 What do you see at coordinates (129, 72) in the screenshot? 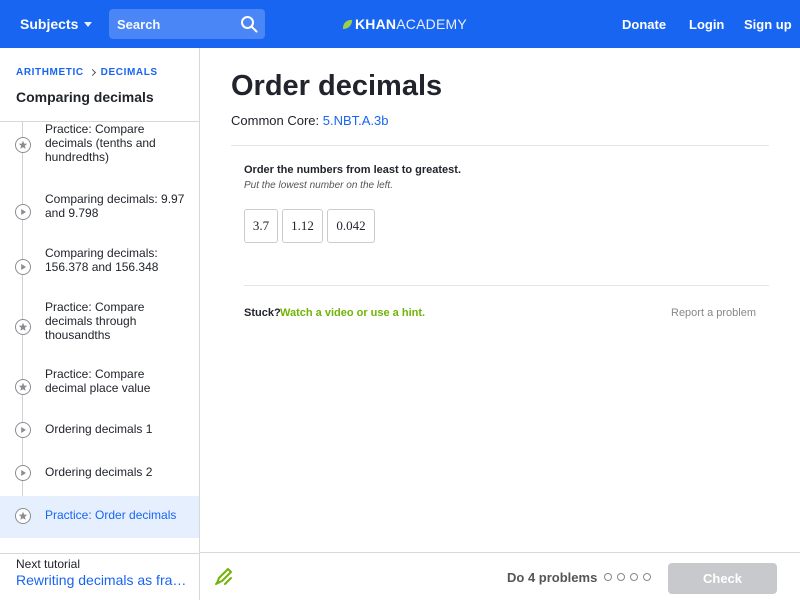
I see `breadcrumb-decimals: DECIMALS` at bounding box center [129, 72].